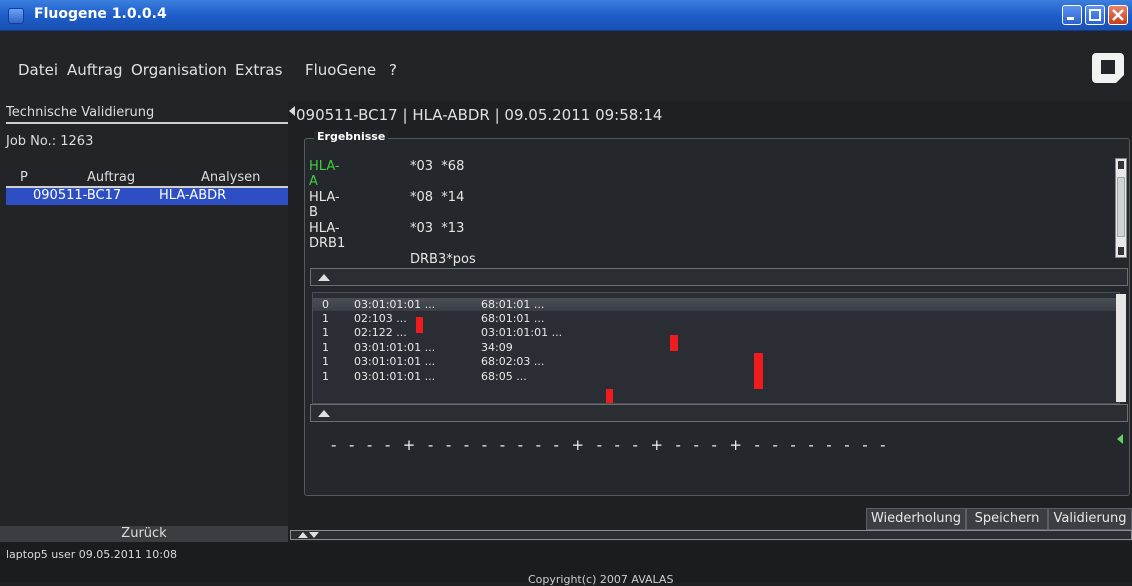 This screenshot has height=586, width=1132. What do you see at coordinates (230, 177) in the screenshot?
I see `column-header-analysen: Analysen` at bounding box center [230, 177].